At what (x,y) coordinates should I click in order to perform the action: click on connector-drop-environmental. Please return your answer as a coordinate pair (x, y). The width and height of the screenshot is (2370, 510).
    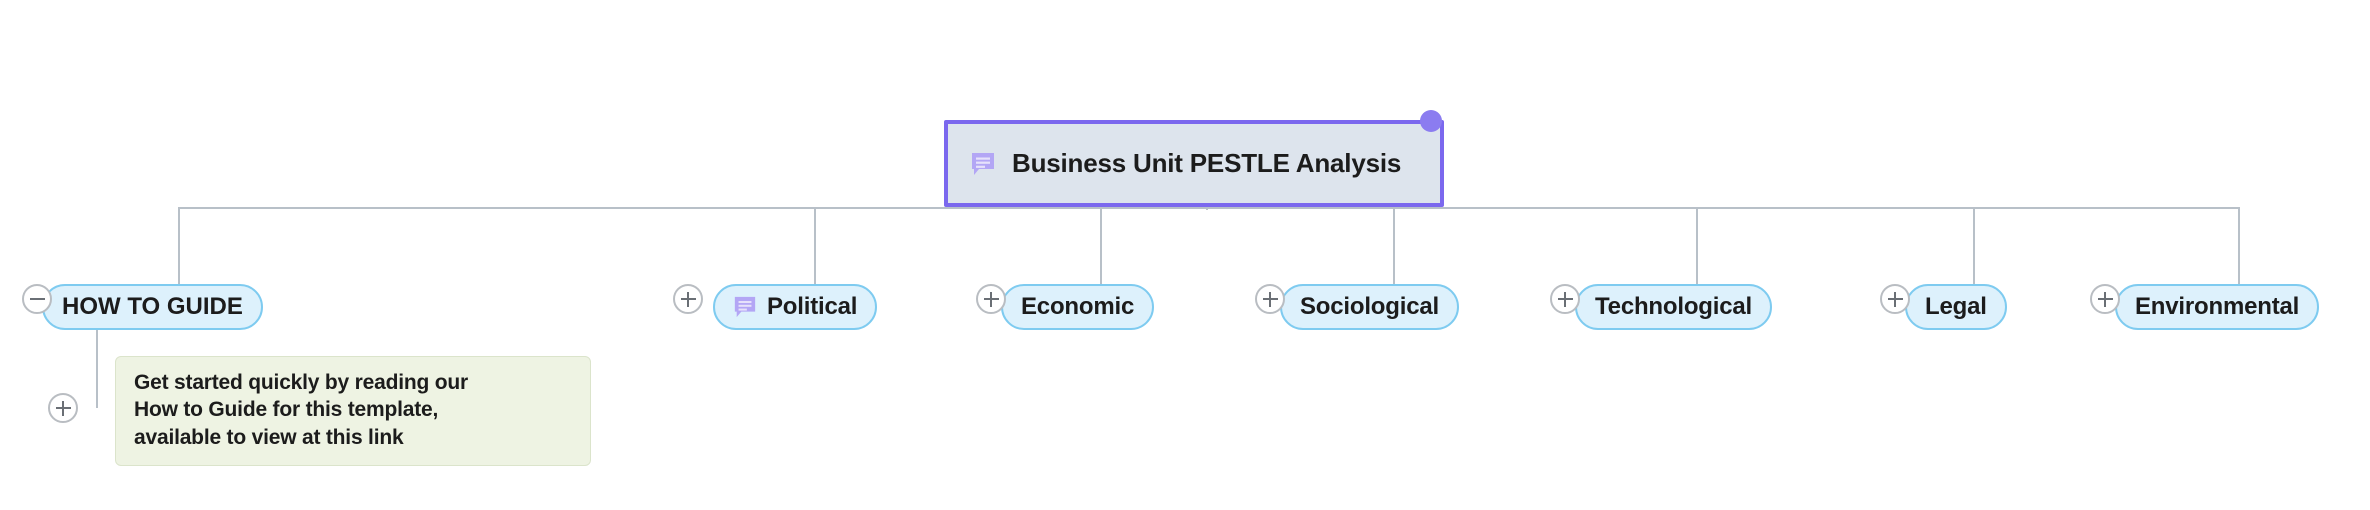
    Looking at the image, I should click on (2239, 245).